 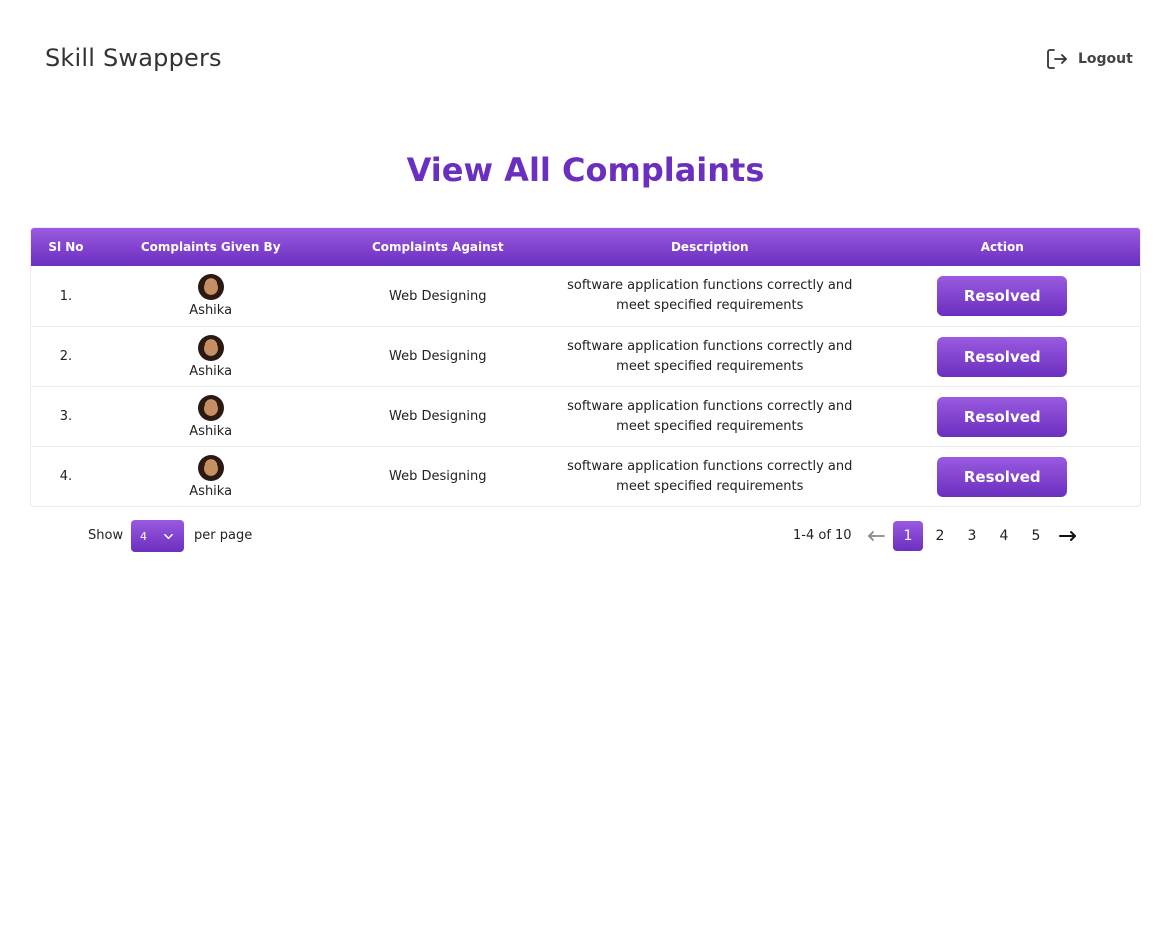 What do you see at coordinates (1105, 59) in the screenshot?
I see `logout-label: Logout` at bounding box center [1105, 59].